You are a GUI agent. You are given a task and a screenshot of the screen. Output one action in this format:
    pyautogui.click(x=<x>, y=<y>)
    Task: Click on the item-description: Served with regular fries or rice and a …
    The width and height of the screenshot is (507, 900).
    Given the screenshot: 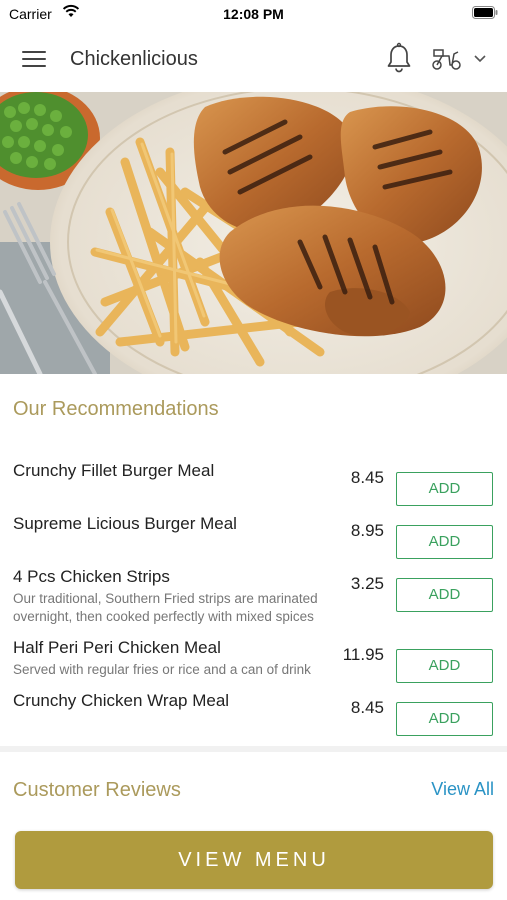 What is the action you would take?
    pyautogui.click(x=162, y=669)
    